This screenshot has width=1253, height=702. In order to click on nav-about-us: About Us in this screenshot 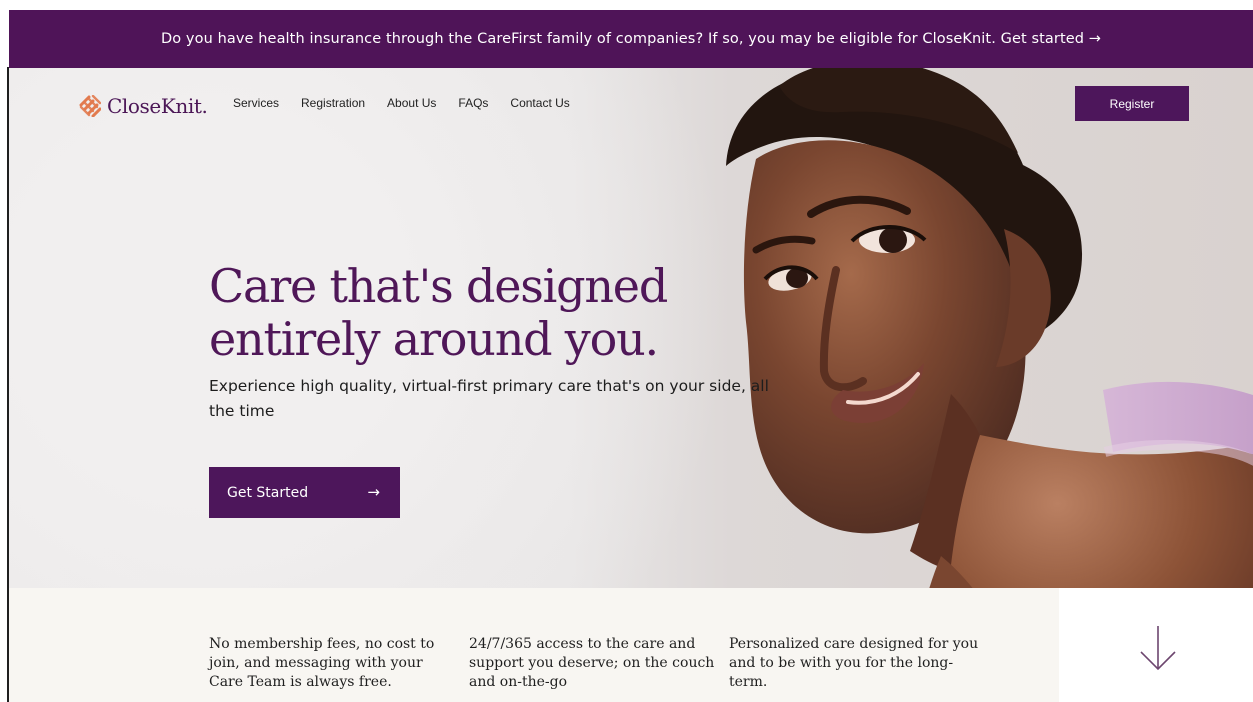, I will do `click(411, 103)`.